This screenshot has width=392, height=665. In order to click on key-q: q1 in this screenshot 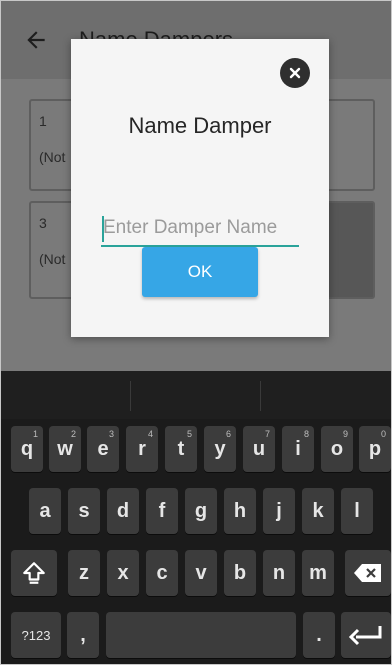, I will do `click(27, 449)`.